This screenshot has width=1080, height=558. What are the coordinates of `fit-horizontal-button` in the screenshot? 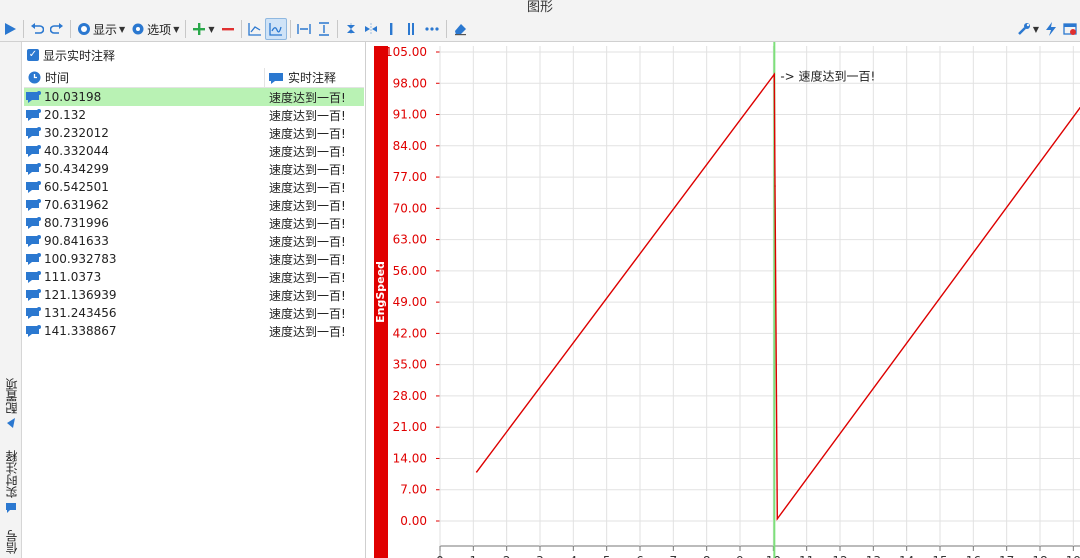 It's located at (304, 29).